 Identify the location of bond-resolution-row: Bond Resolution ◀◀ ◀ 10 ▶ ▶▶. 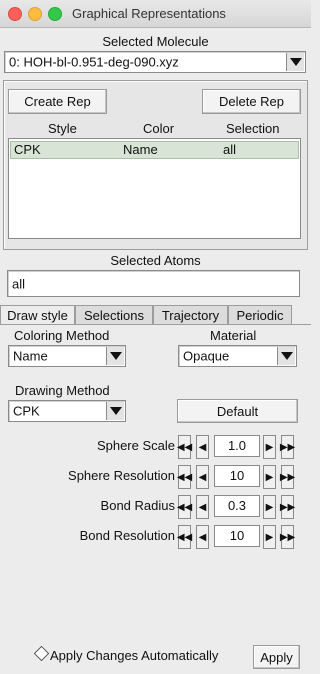
(155, 537).